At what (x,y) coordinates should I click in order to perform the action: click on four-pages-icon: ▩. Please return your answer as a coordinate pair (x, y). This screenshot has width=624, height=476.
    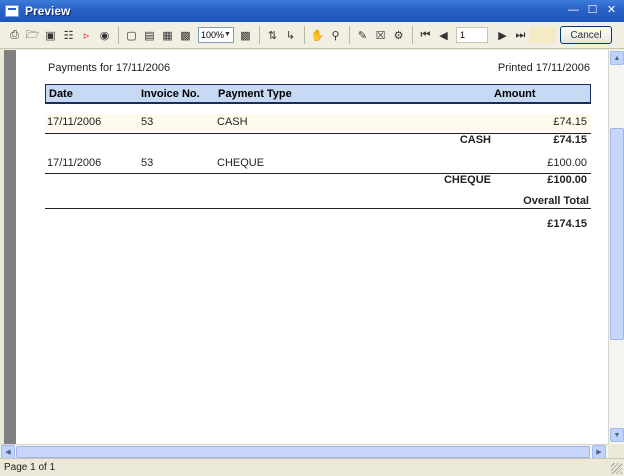
    Looking at the image, I should click on (185, 35).